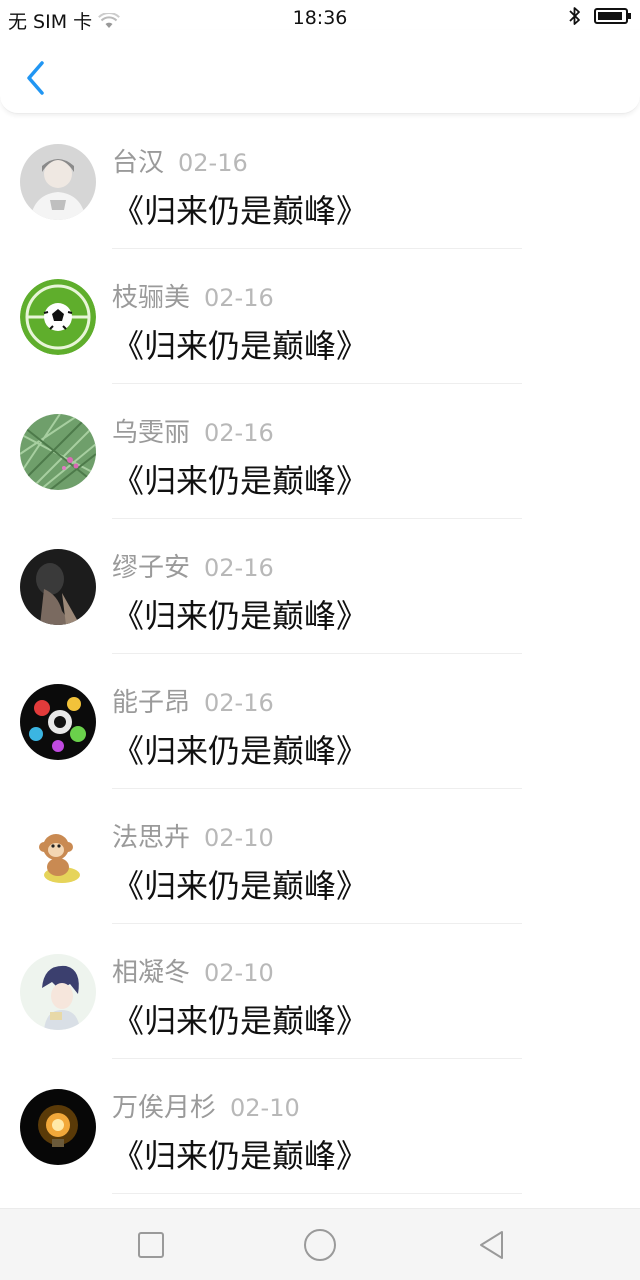  Describe the element at coordinates (320, 856) in the screenshot. I see `list-item: 法思卉 02-10 《归来仍是巅峰》` at that location.